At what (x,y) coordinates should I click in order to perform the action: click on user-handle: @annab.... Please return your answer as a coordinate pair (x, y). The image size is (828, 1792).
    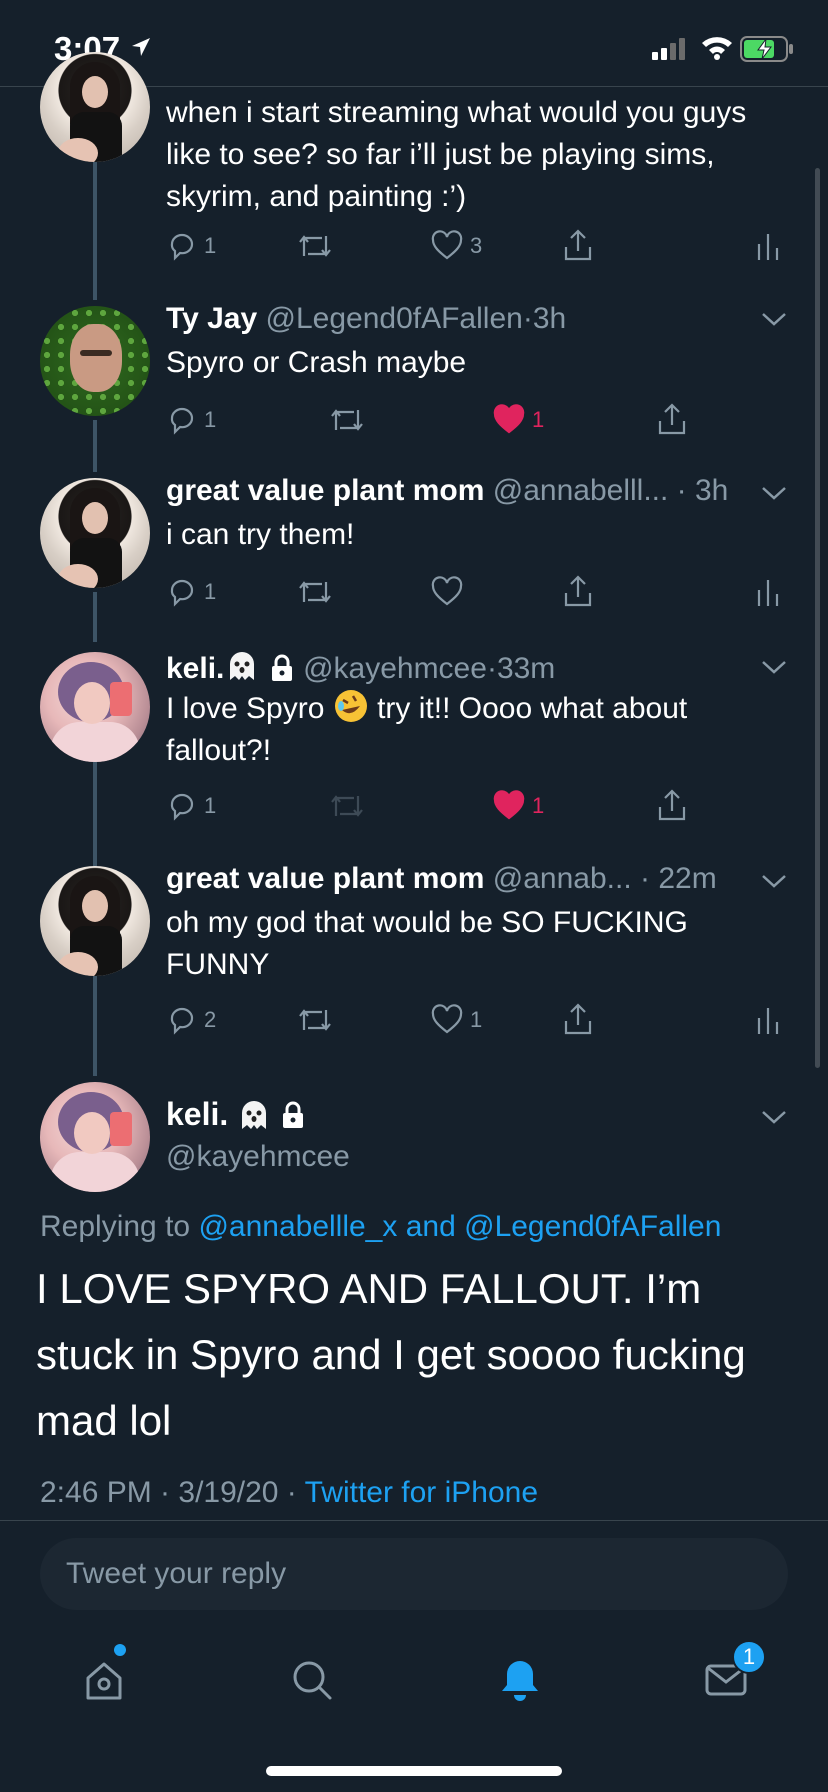
    Looking at the image, I should click on (562, 878).